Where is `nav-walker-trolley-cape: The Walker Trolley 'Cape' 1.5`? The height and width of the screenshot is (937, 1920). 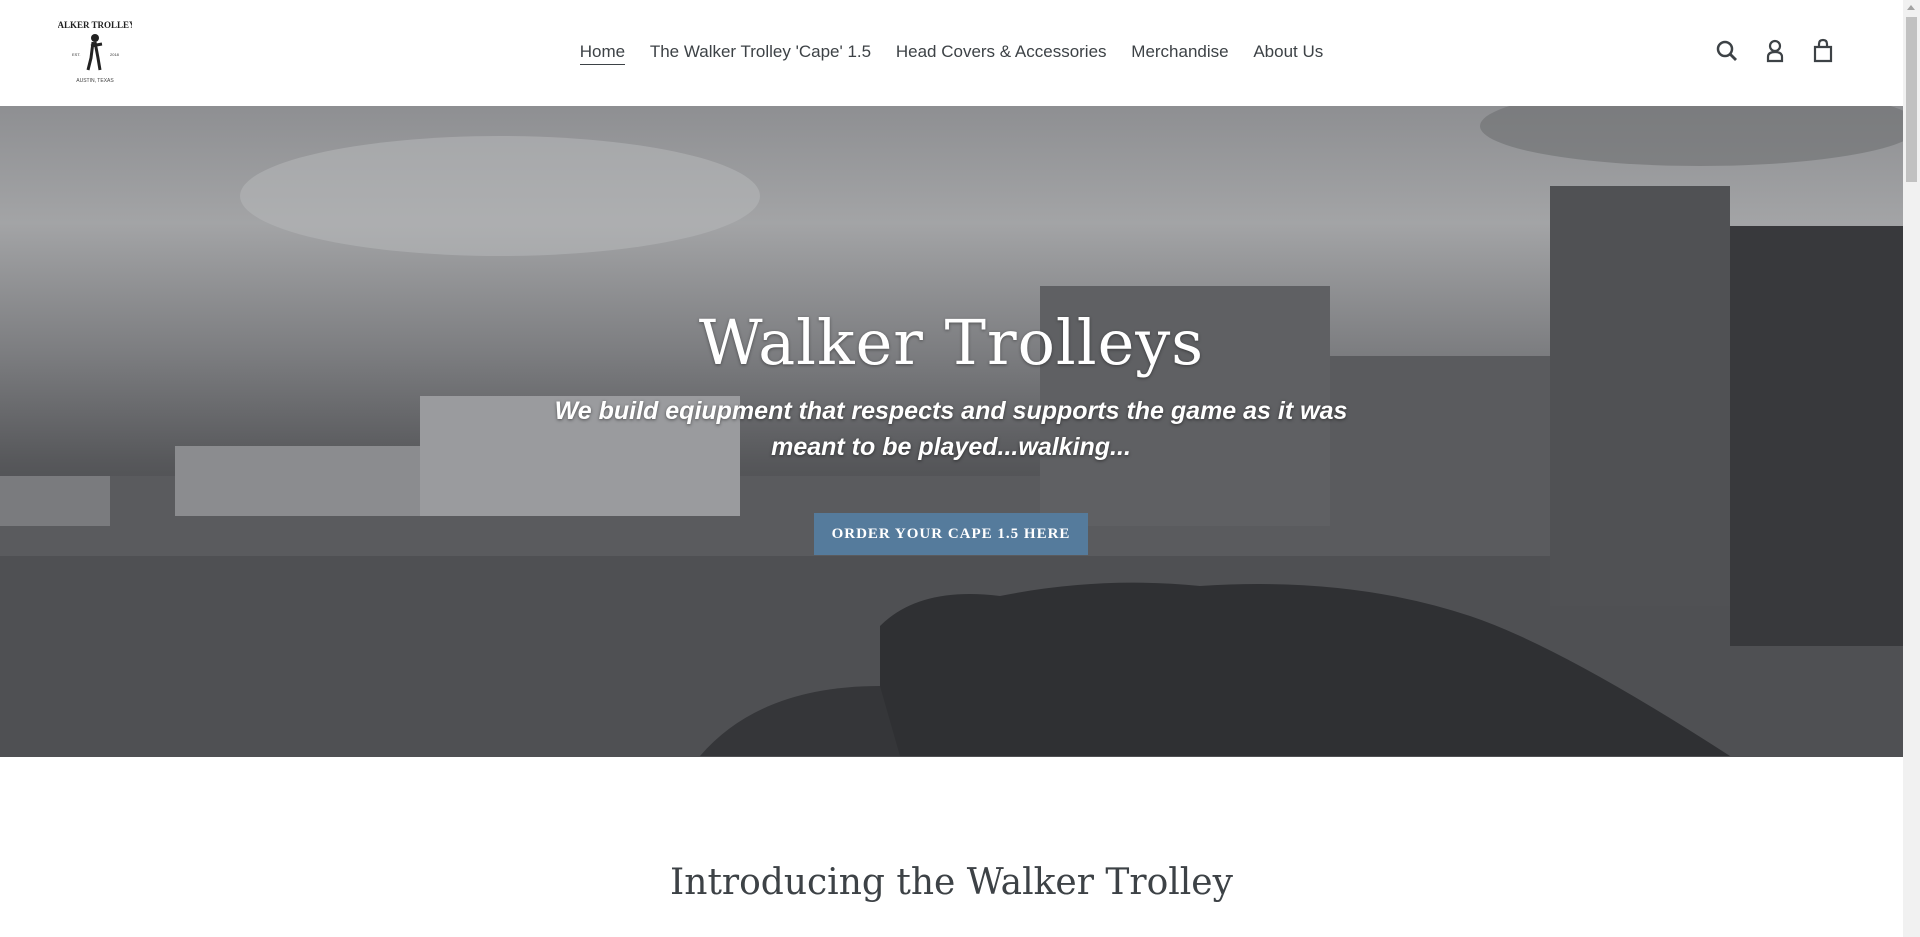
nav-walker-trolley-cape: The Walker Trolley 'Cape' 1.5 is located at coordinates (760, 52).